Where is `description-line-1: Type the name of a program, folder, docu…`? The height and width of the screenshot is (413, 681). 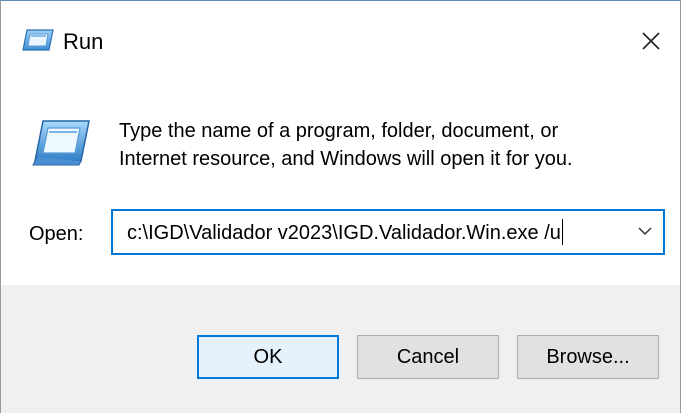 description-line-1: Type the name of a program, folder, docu… is located at coordinates (339, 131).